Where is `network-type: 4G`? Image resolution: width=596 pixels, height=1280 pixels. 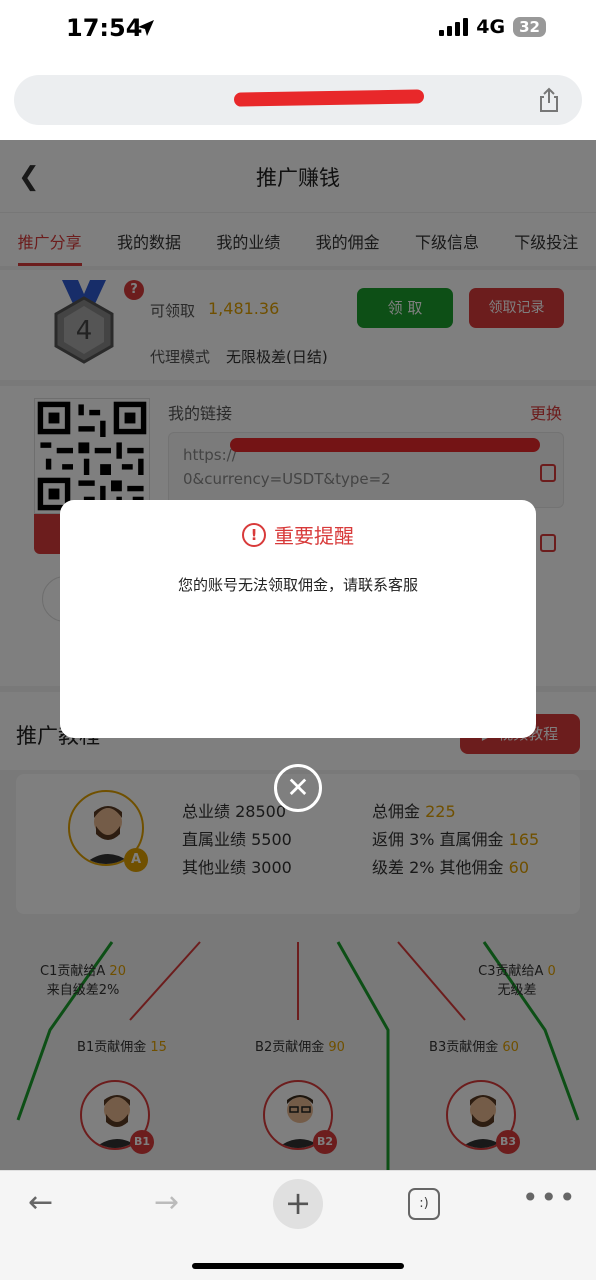 network-type: 4G is located at coordinates (491, 27).